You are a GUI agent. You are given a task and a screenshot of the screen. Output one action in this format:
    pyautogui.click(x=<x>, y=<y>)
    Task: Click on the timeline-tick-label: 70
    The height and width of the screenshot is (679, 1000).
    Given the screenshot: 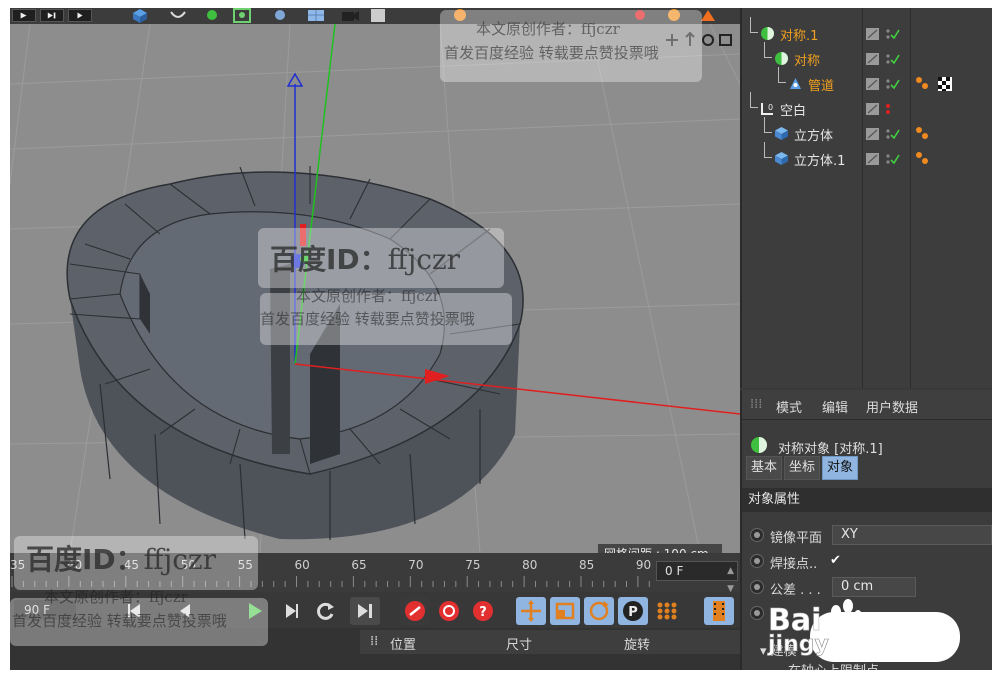 What is the action you would take?
    pyautogui.click(x=416, y=565)
    